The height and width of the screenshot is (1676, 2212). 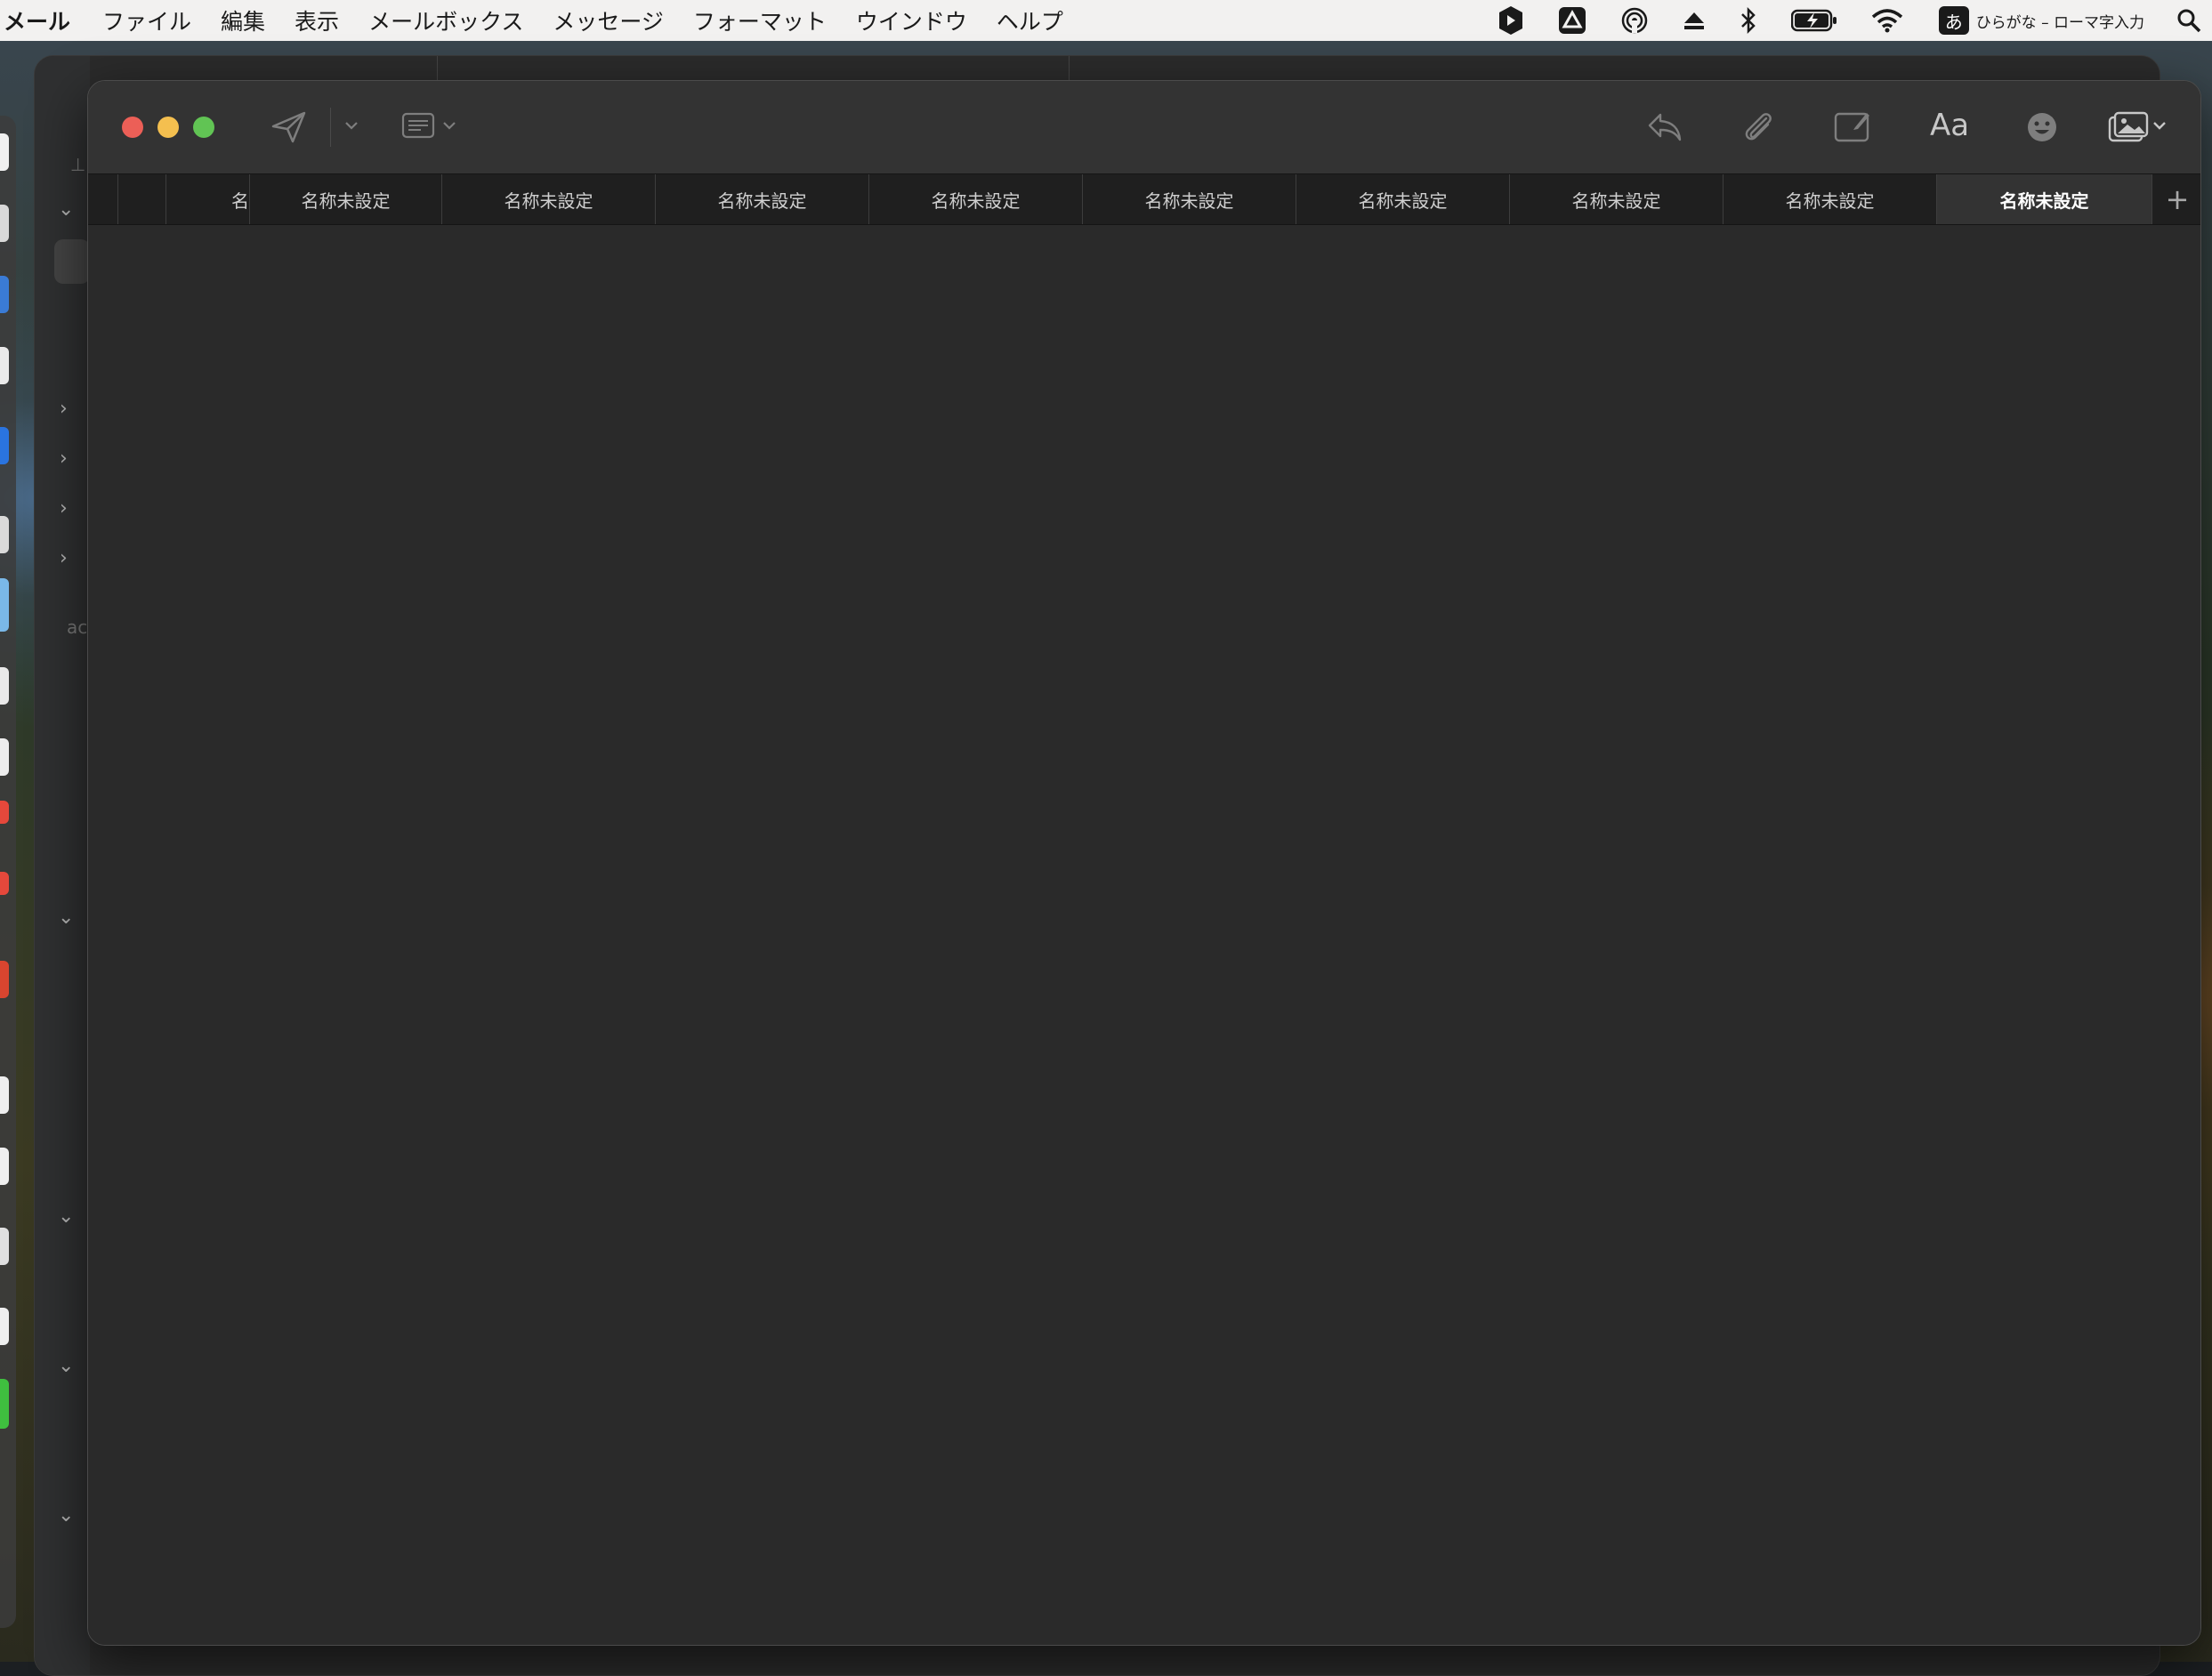 I want to click on header-fields-icon, so click(x=433, y=128).